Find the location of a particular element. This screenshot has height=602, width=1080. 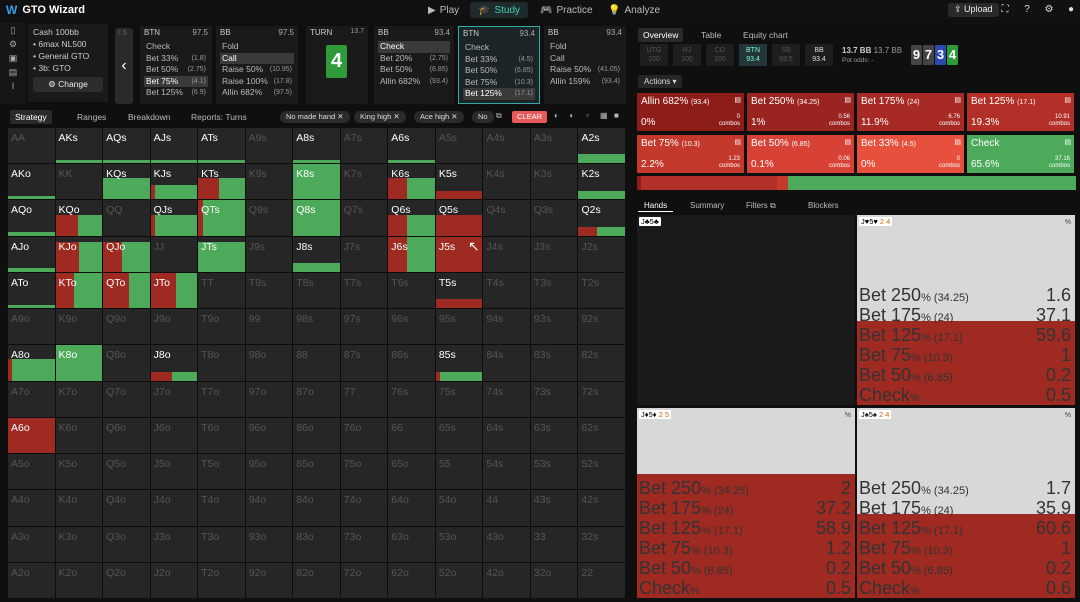

hand-cell: J7o is located at coordinates (174, 399).